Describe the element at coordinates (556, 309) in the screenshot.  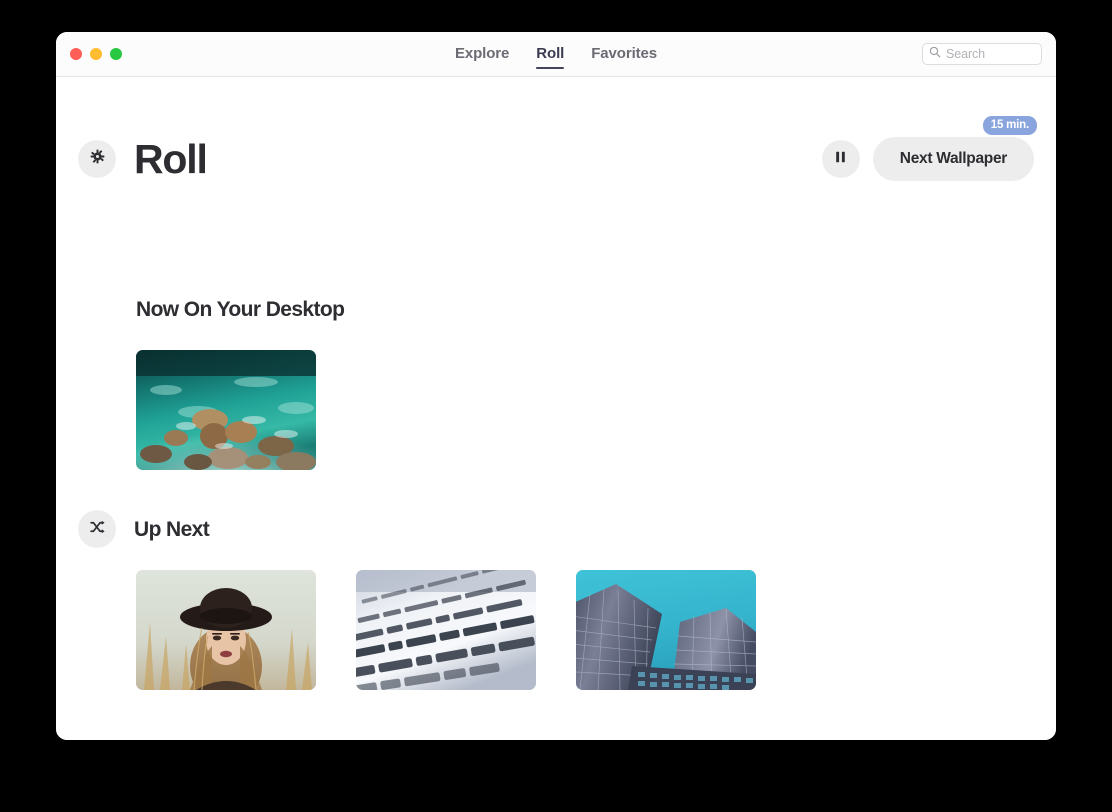
I see `section-header-desktop: Now On Your Desktop` at that location.